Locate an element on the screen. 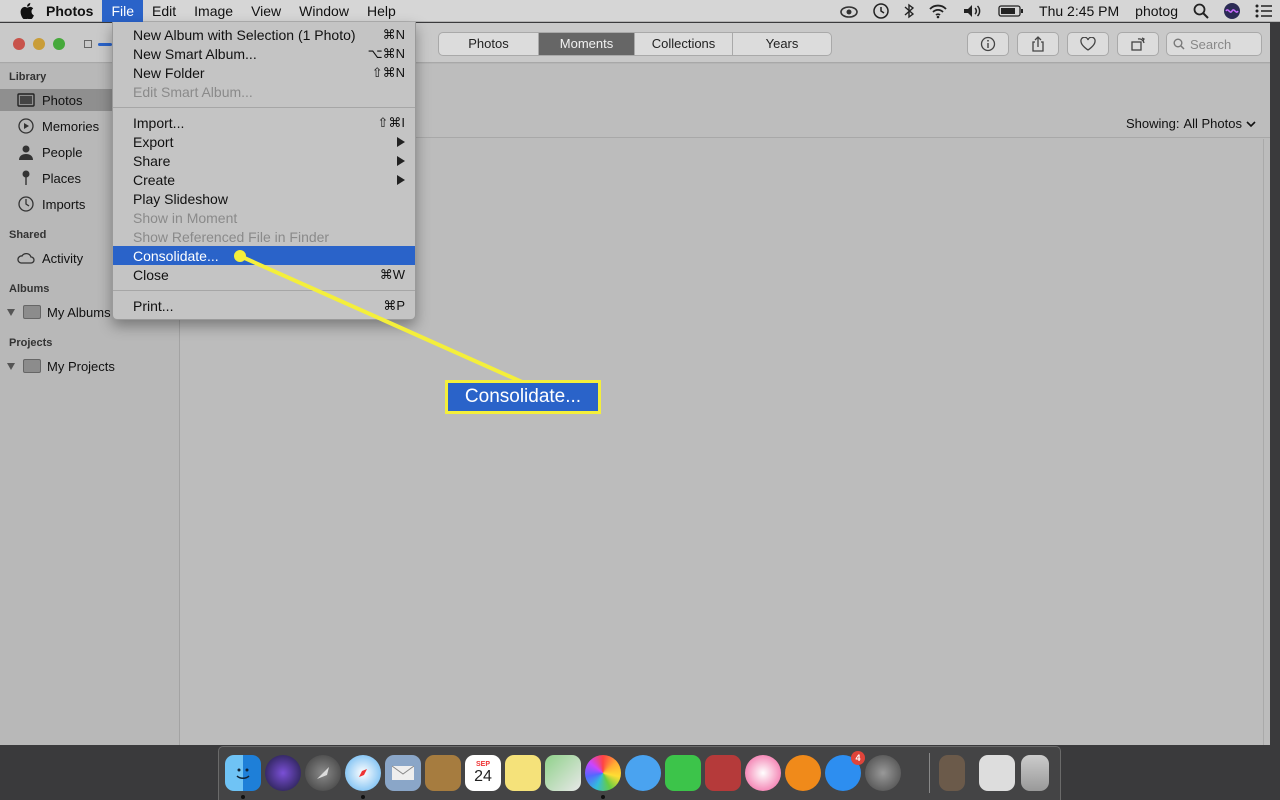  menu-item-label: Close is located at coordinates (151, 274).